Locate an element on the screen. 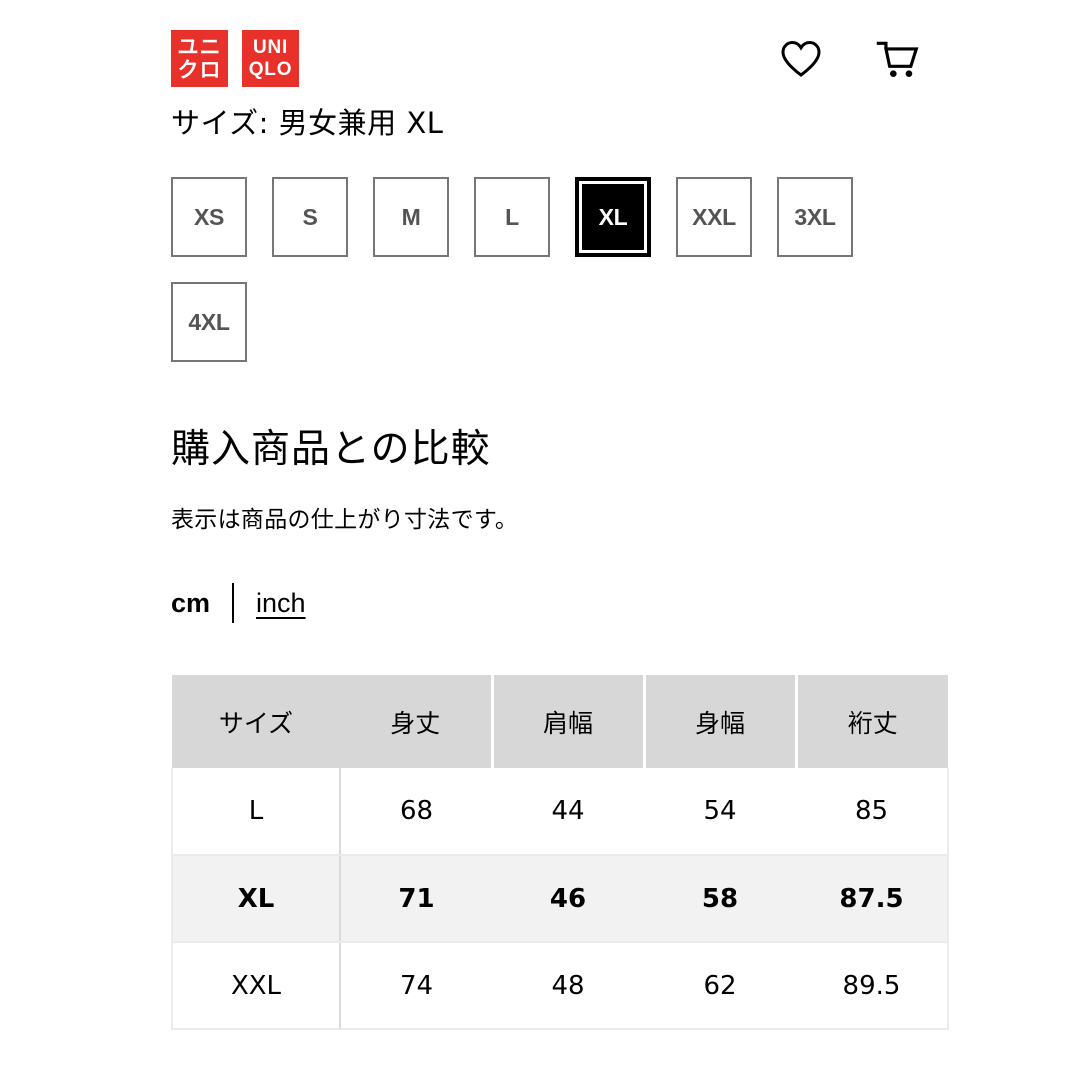 The image size is (1080, 1080). logo-jp-line2: クロ is located at coordinates (199, 69).